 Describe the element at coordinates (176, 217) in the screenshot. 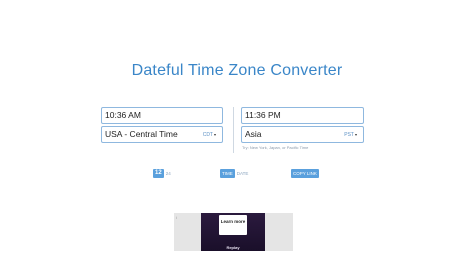

I see `ad-info-icon: i` at that location.